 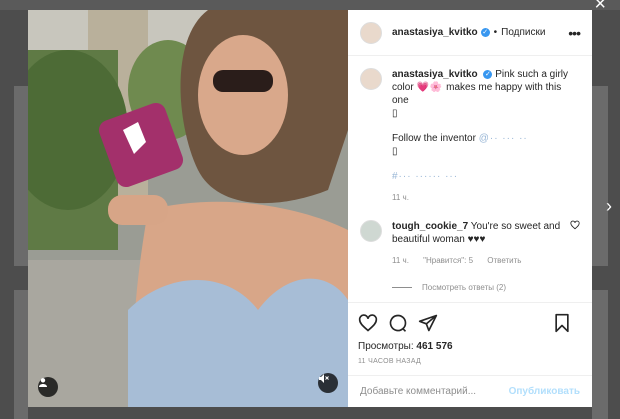 What do you see at coordinates (486, 197) in the screenshot?
I see `caption-time: 11 ч.` at bounding box center [486, 197].